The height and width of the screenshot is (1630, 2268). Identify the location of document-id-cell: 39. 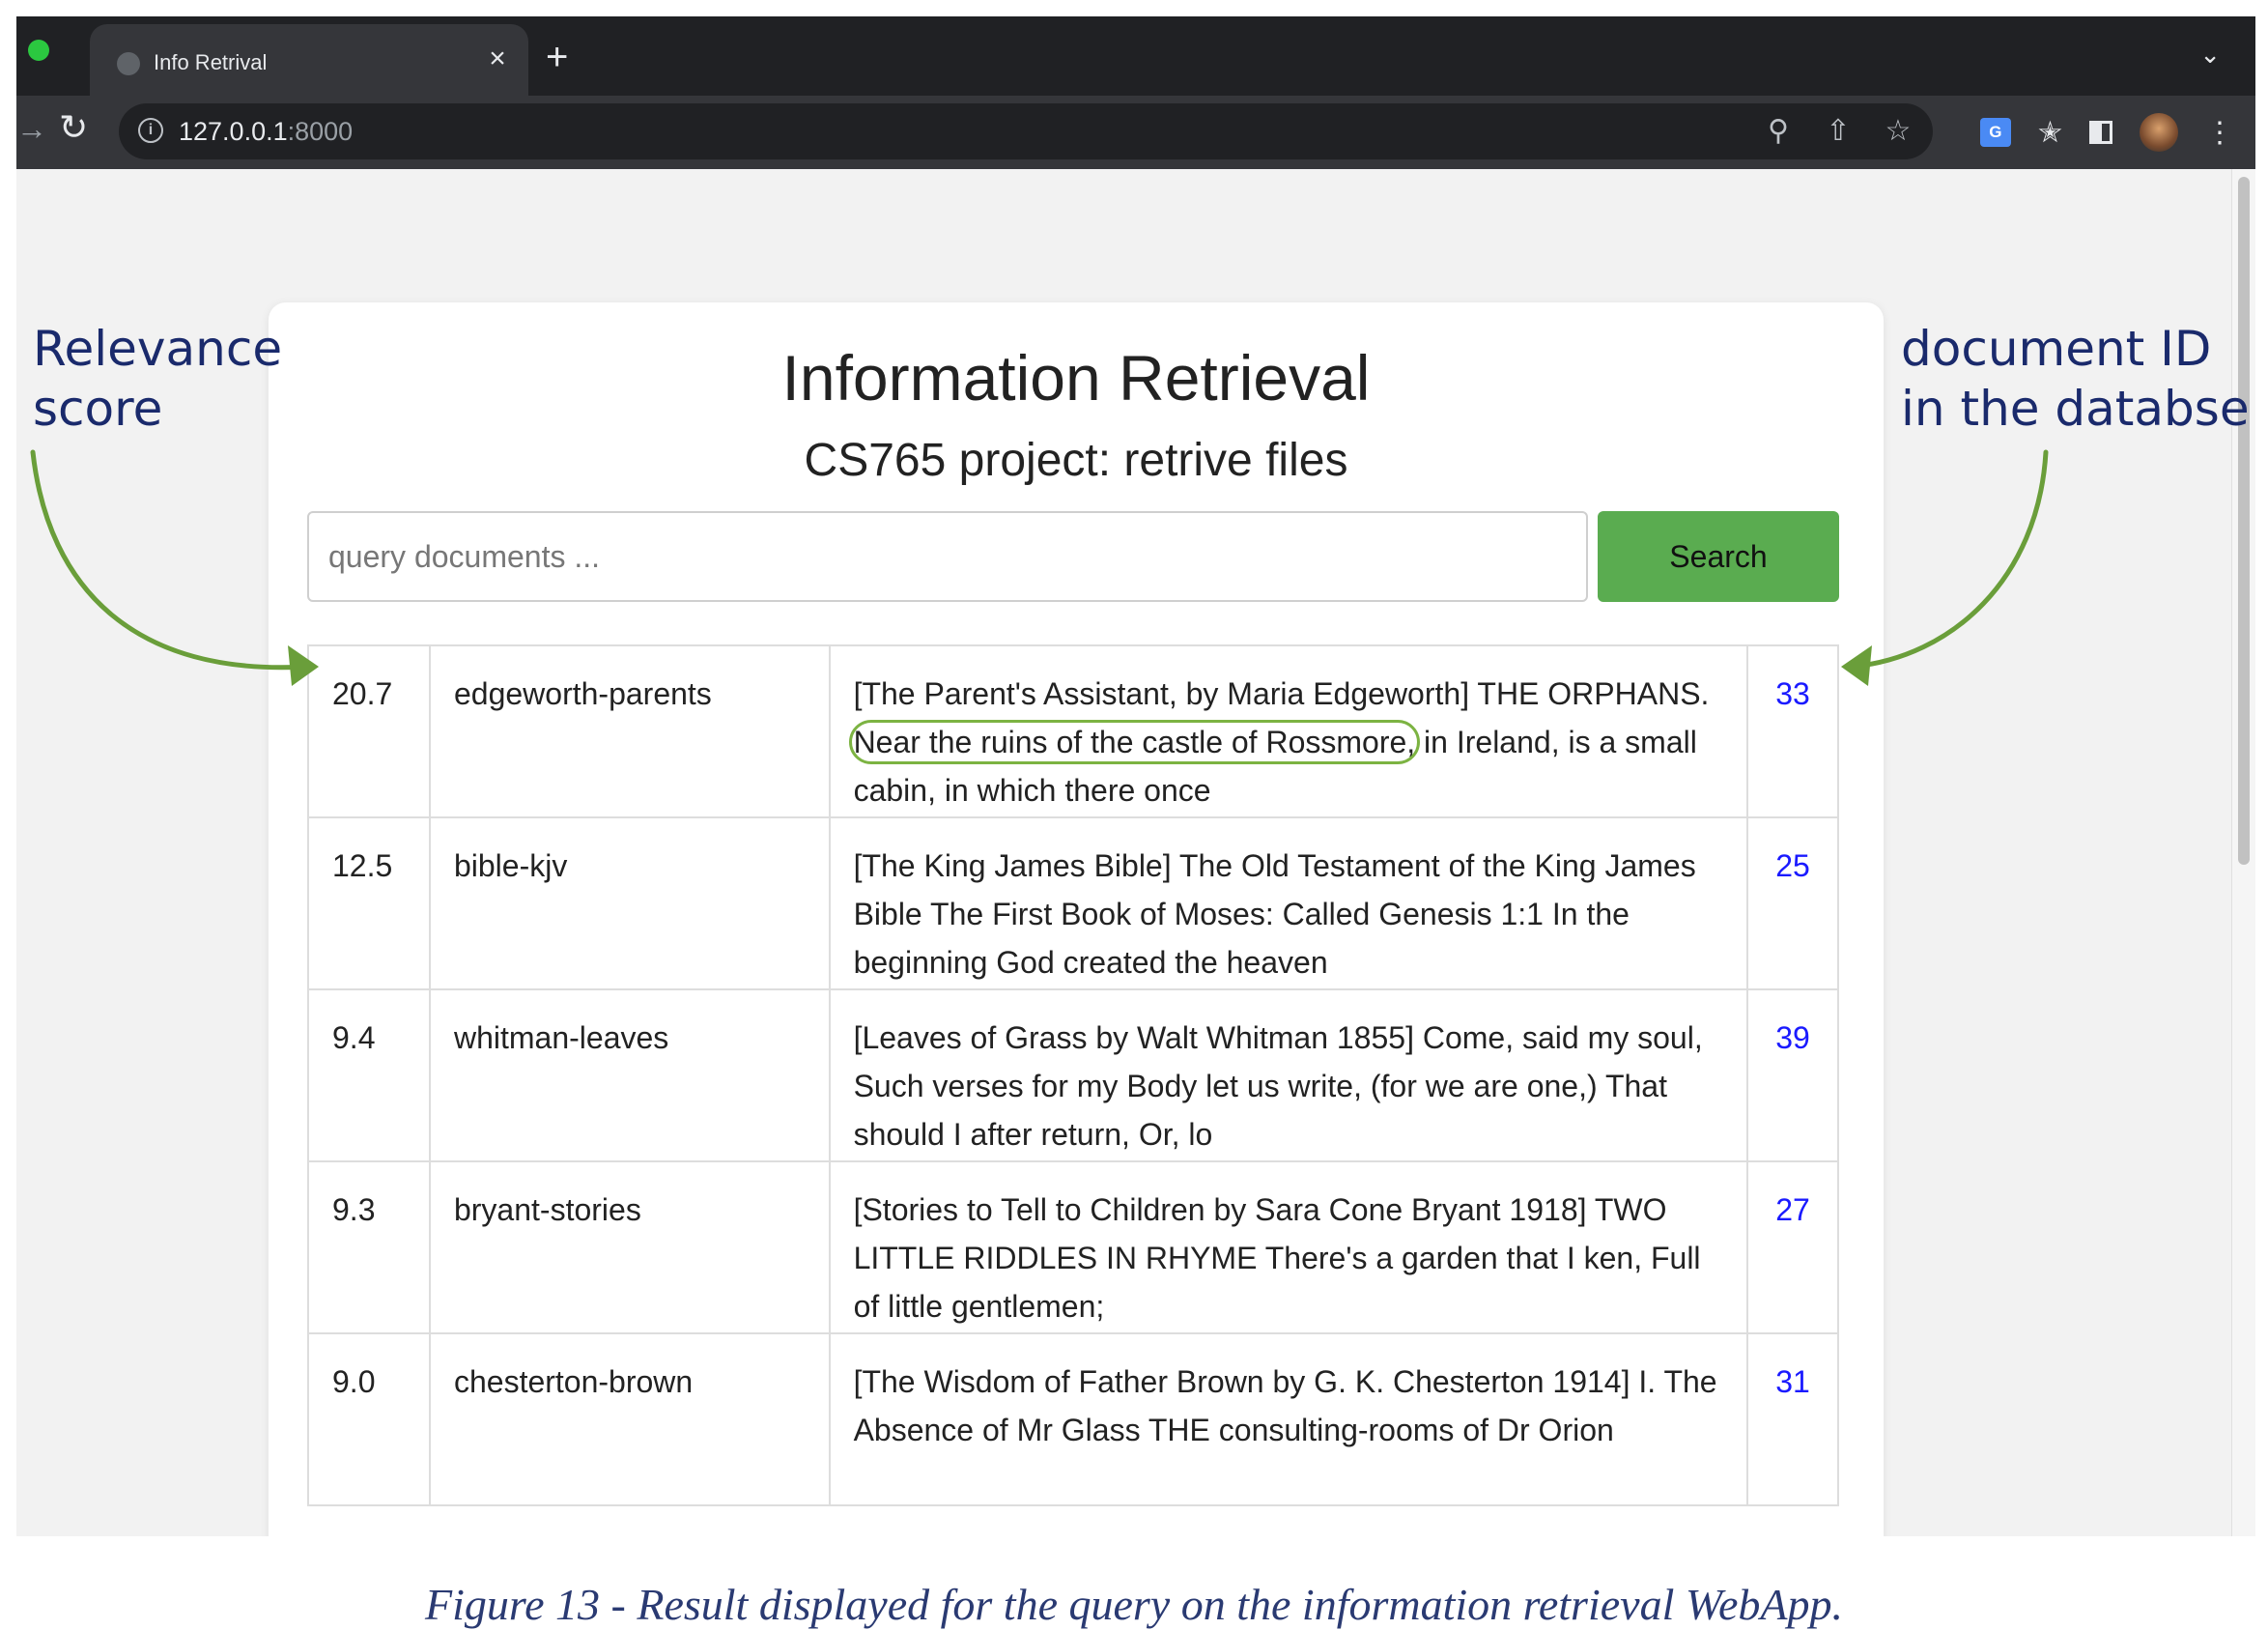
(1792, 1075).